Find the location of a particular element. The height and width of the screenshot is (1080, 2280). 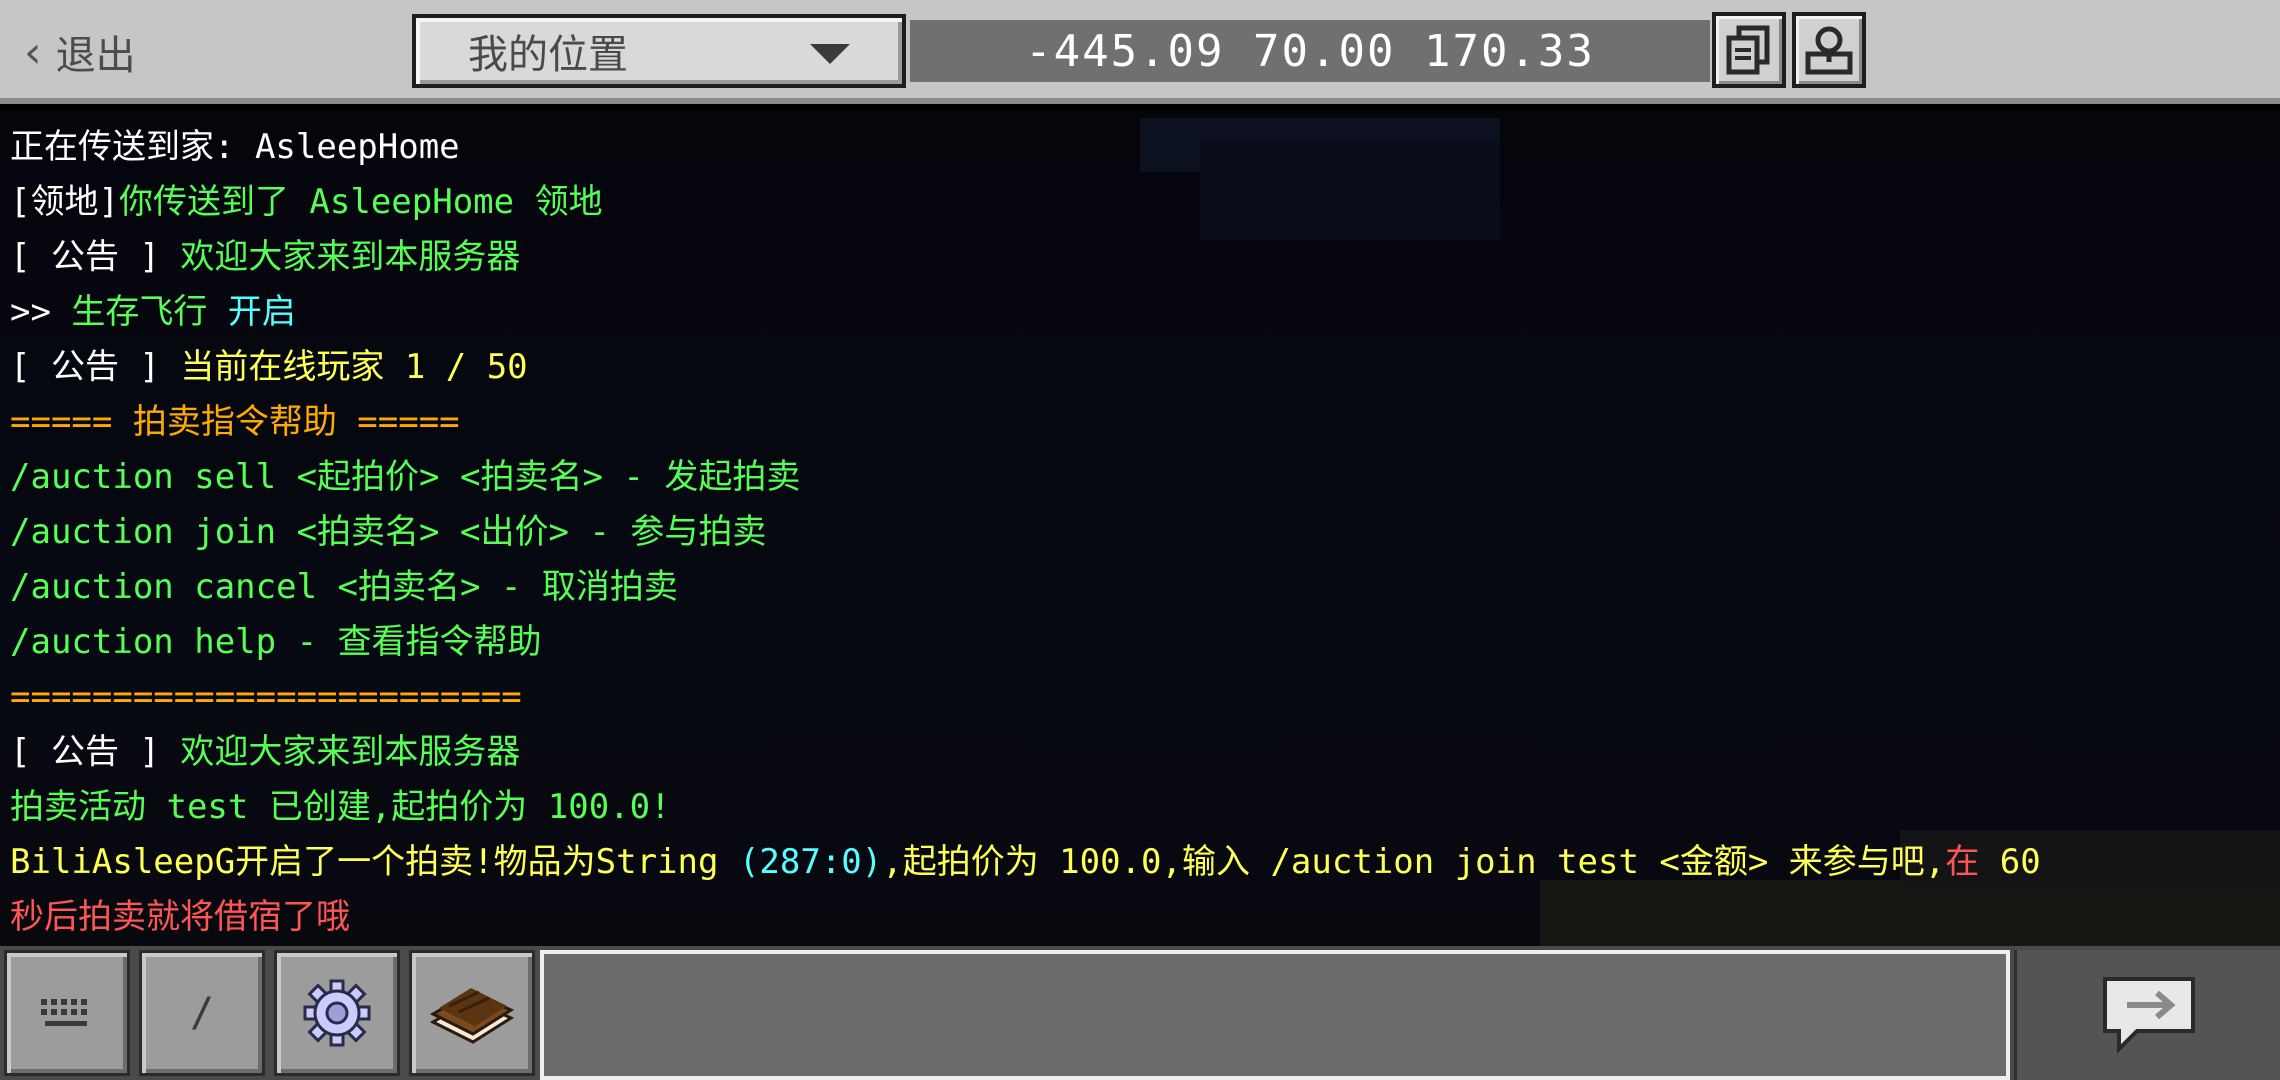

chat-line: /auction join <拍卖名> <出价> - 参与拍卖 is located at coordinates (1025, 532).